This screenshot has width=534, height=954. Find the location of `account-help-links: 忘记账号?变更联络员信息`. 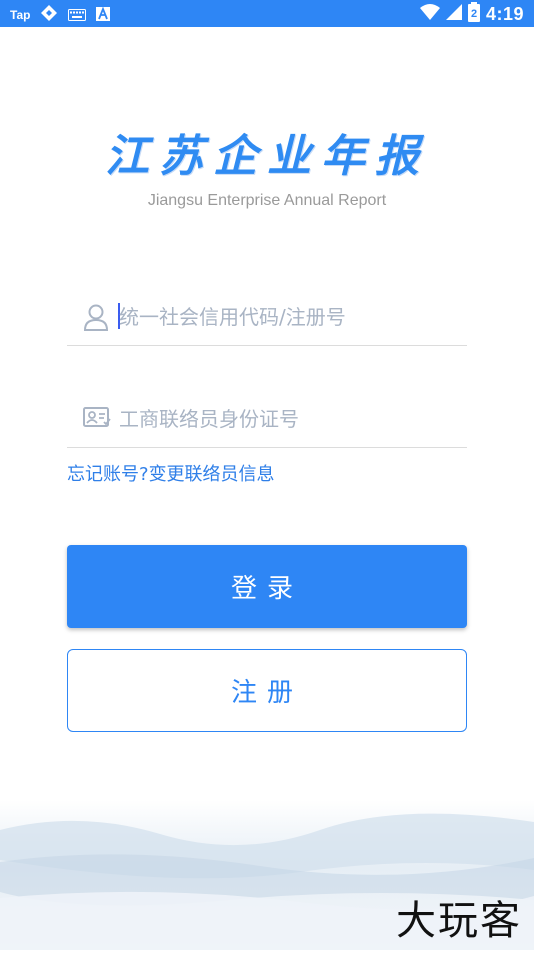

account-help-links: 忘记账号?变更联络员信息 is located at coordinates (171, 473).